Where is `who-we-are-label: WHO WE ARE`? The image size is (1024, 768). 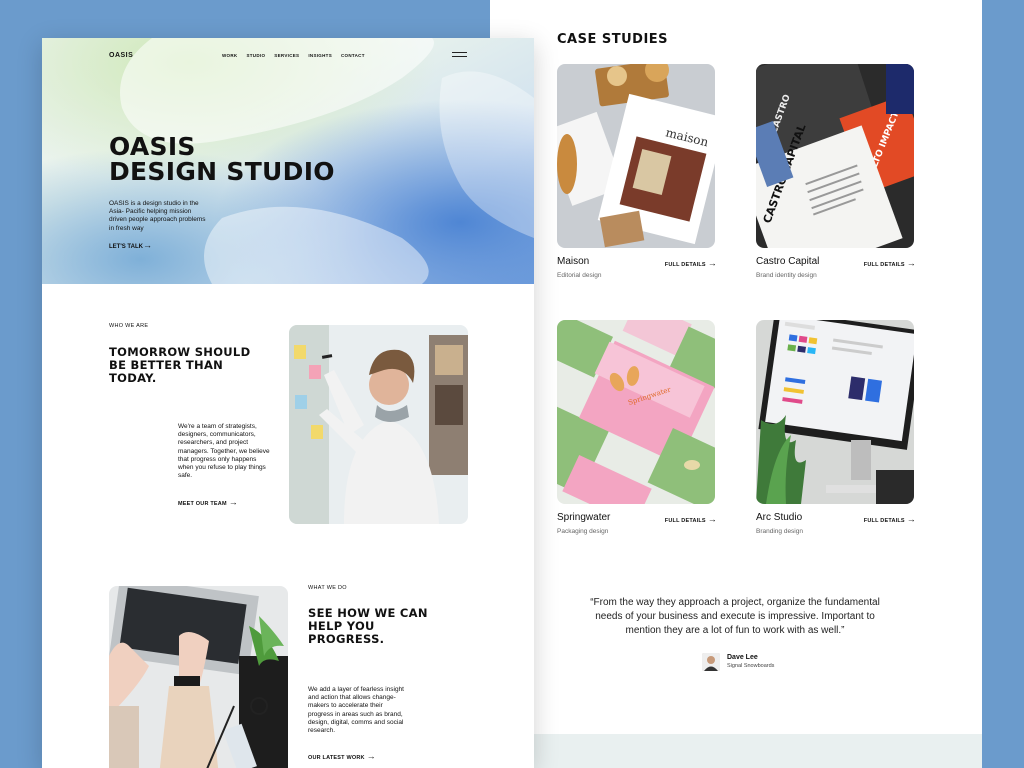
who-we-are-label: WHO WE ARE is located at coordinates (129, 326).